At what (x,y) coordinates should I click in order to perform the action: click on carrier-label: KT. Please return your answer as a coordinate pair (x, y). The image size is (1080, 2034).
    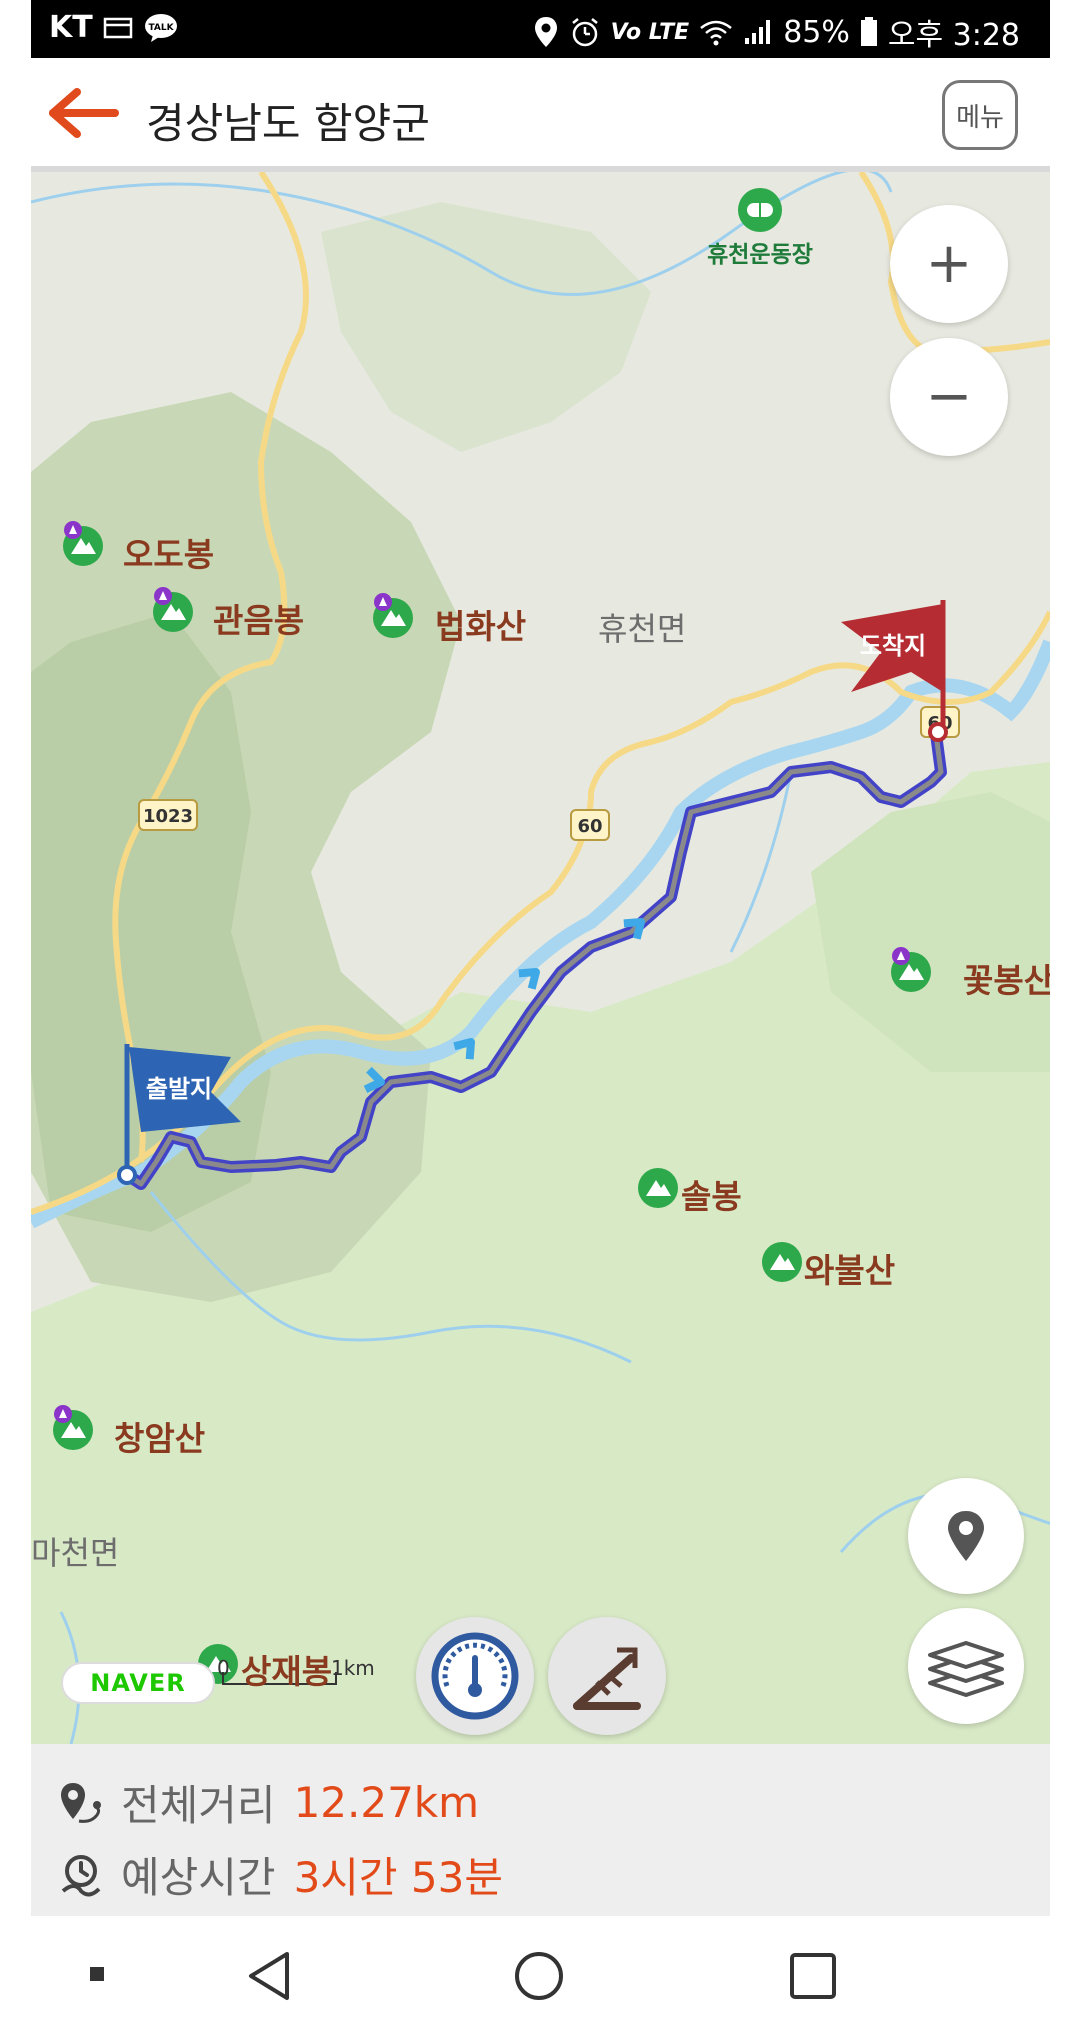
    Looking at the image, I should click on (71, 27).